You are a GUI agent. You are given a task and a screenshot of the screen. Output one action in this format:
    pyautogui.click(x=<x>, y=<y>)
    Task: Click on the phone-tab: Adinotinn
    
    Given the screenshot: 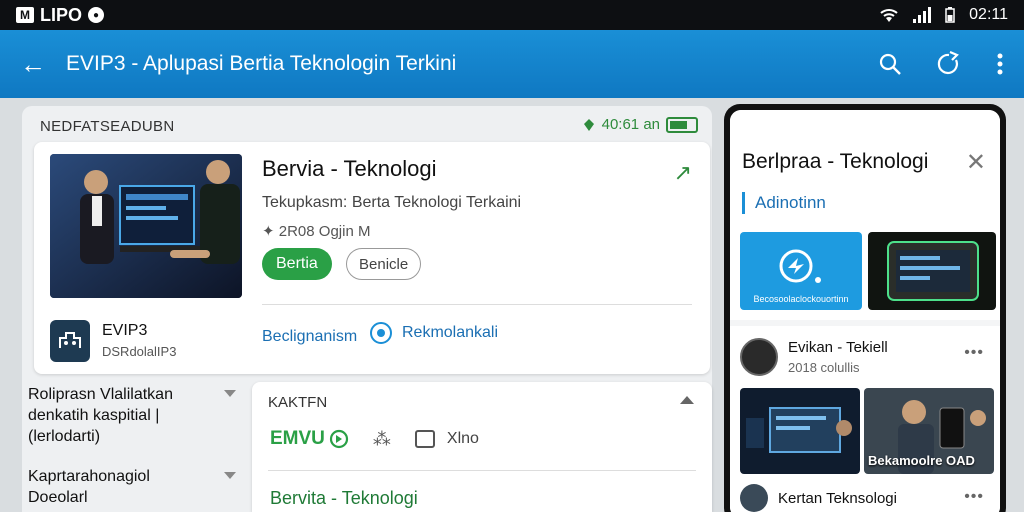 What is the action you would take?
    pyautogui.click(x=784, y=203)
    